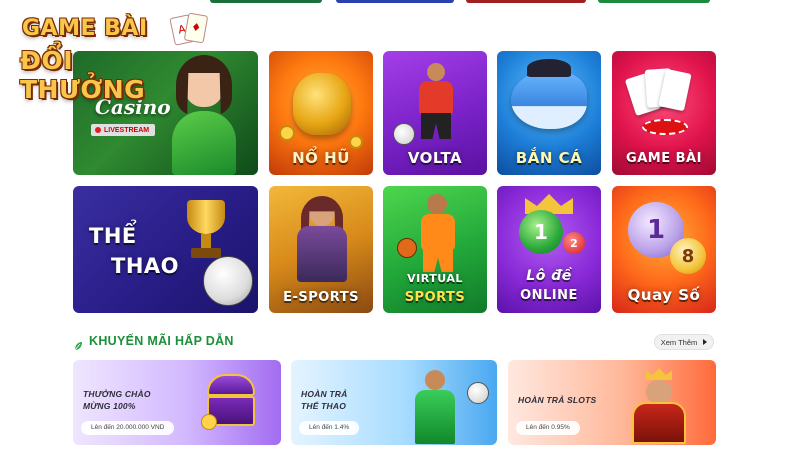 The width and height of the screenshot is (800, 450). What do you see at coordinates (98, 130) in the screenshot?
I see `live-dot-icon` at bounding box center [98, 130].